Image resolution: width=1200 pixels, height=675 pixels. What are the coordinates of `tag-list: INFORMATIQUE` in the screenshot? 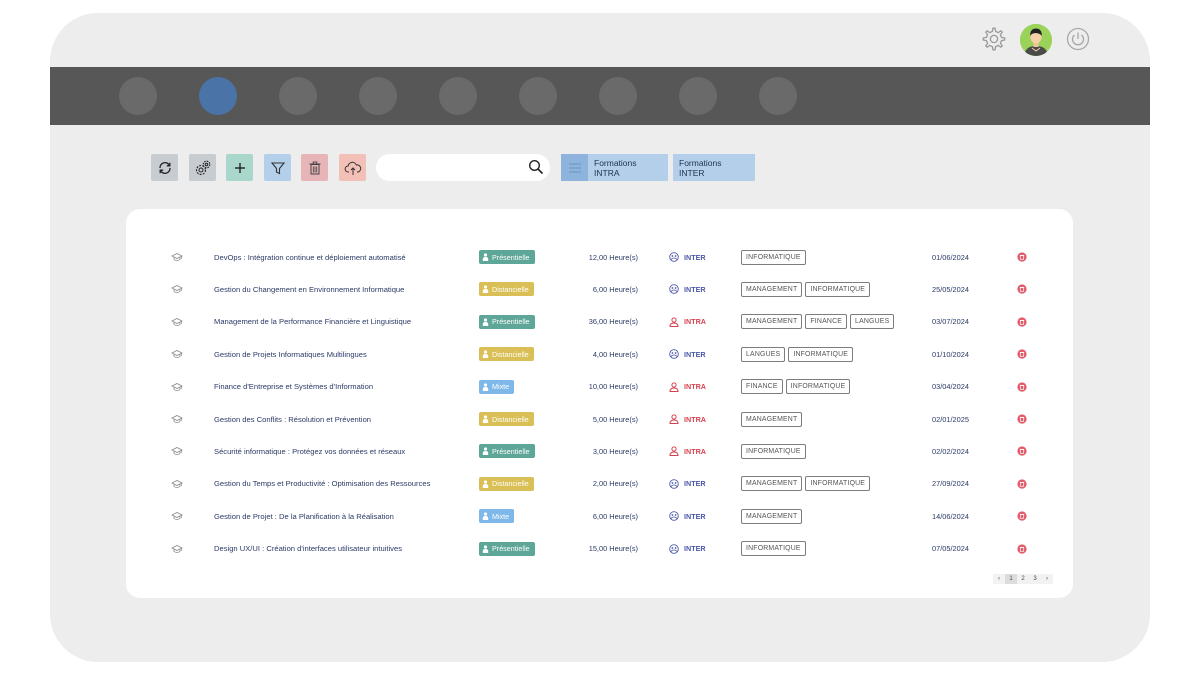 It's located at (773, 549).